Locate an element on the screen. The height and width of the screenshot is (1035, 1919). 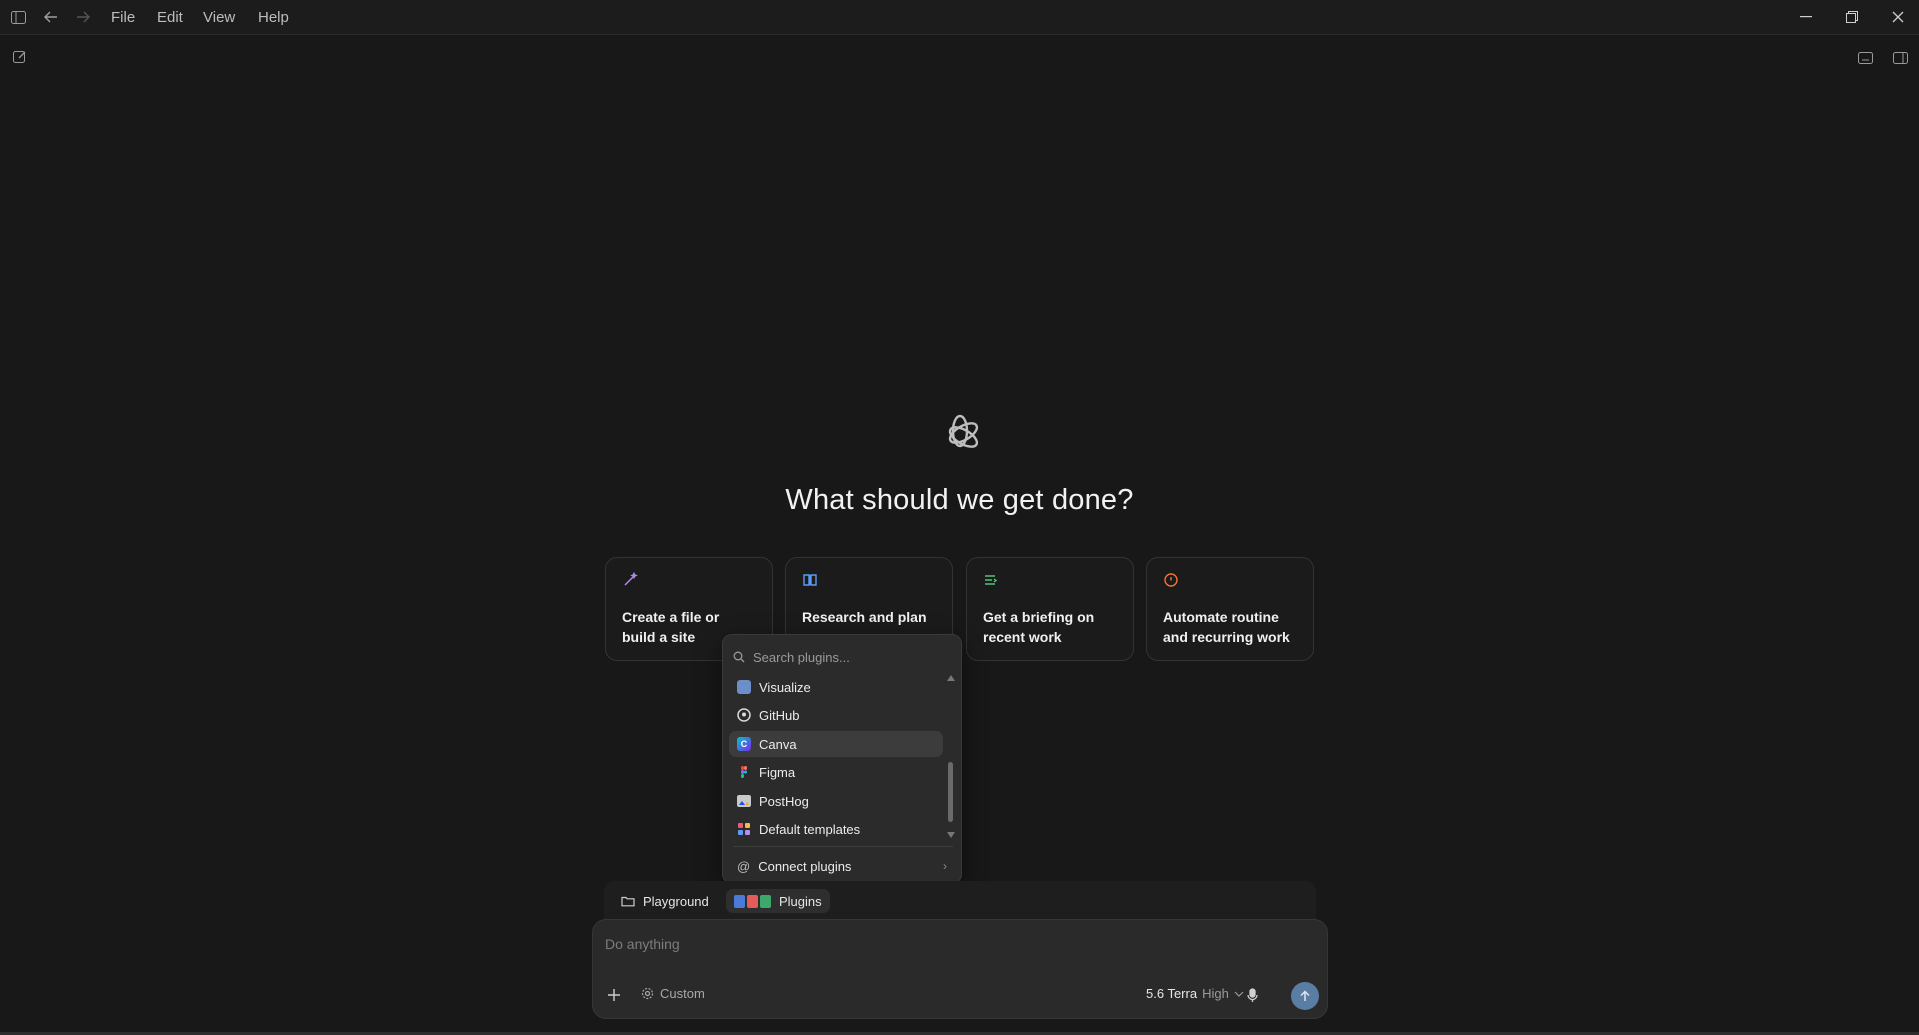
wand-icon is located at coordinates (630, 579).